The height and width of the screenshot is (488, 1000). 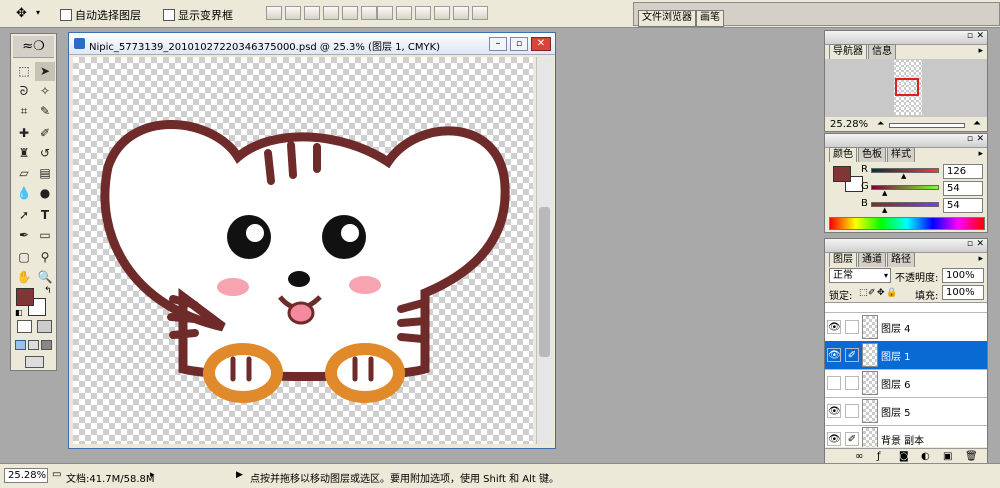 I want to click on eyedropper-tool-icon: ⚲, so click(x=45, y=257).